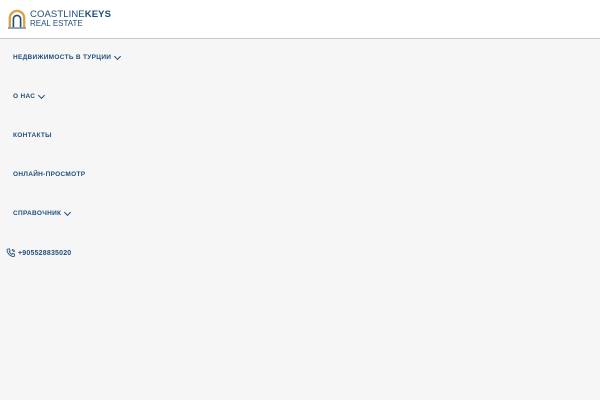 The width and height of the screenshot is (600, 400). What do you see at coordinates (45, 253) in the screenshot?
I see `phone-number: +905528835020` at bounding box center [45, 253].